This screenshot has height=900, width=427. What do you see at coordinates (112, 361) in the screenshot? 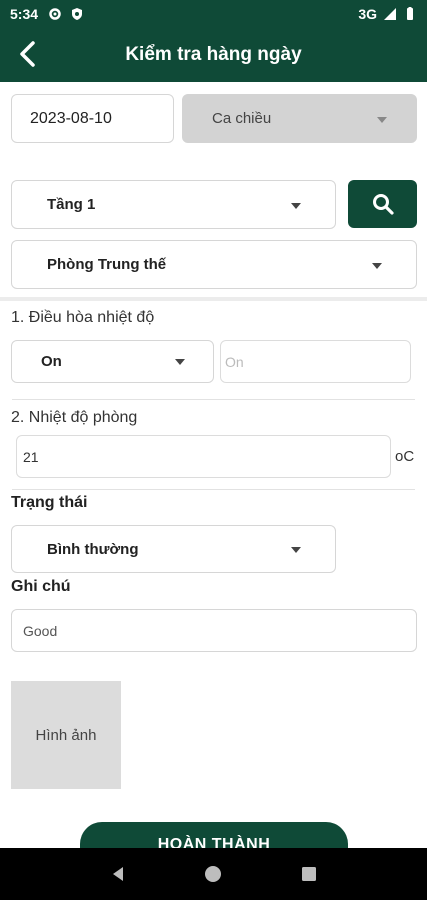
I see `ac-status-dropdown: On` at bounding box center [112, 361].